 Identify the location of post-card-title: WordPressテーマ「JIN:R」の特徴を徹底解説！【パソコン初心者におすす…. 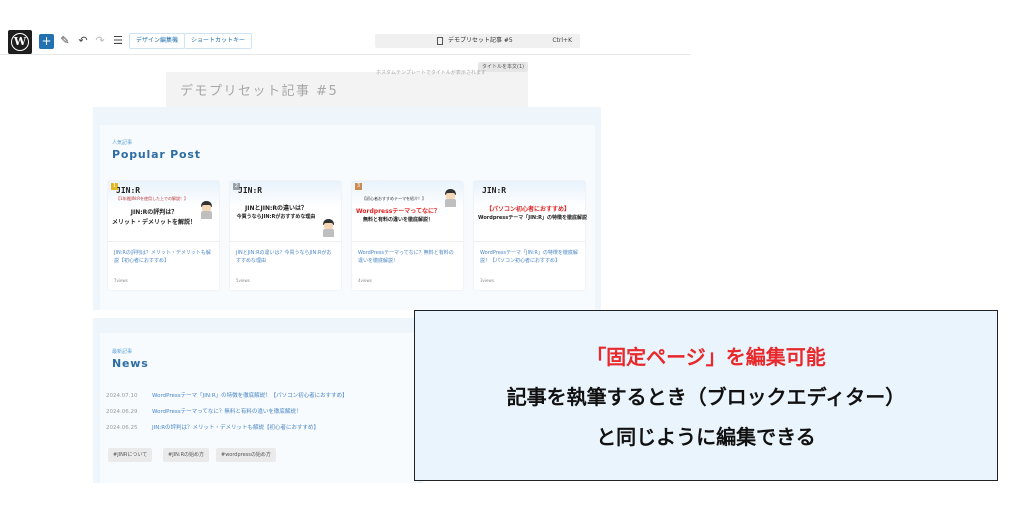
(530, 257).